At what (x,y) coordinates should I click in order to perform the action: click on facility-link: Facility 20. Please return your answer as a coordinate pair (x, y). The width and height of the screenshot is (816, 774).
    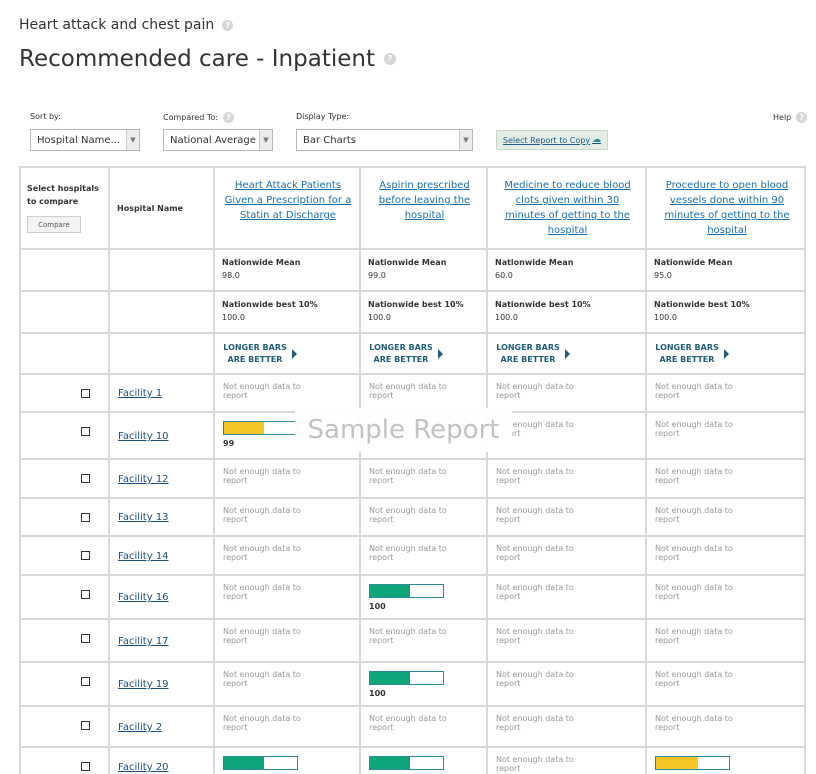
    Looking at the image, I should click on (143, 767).